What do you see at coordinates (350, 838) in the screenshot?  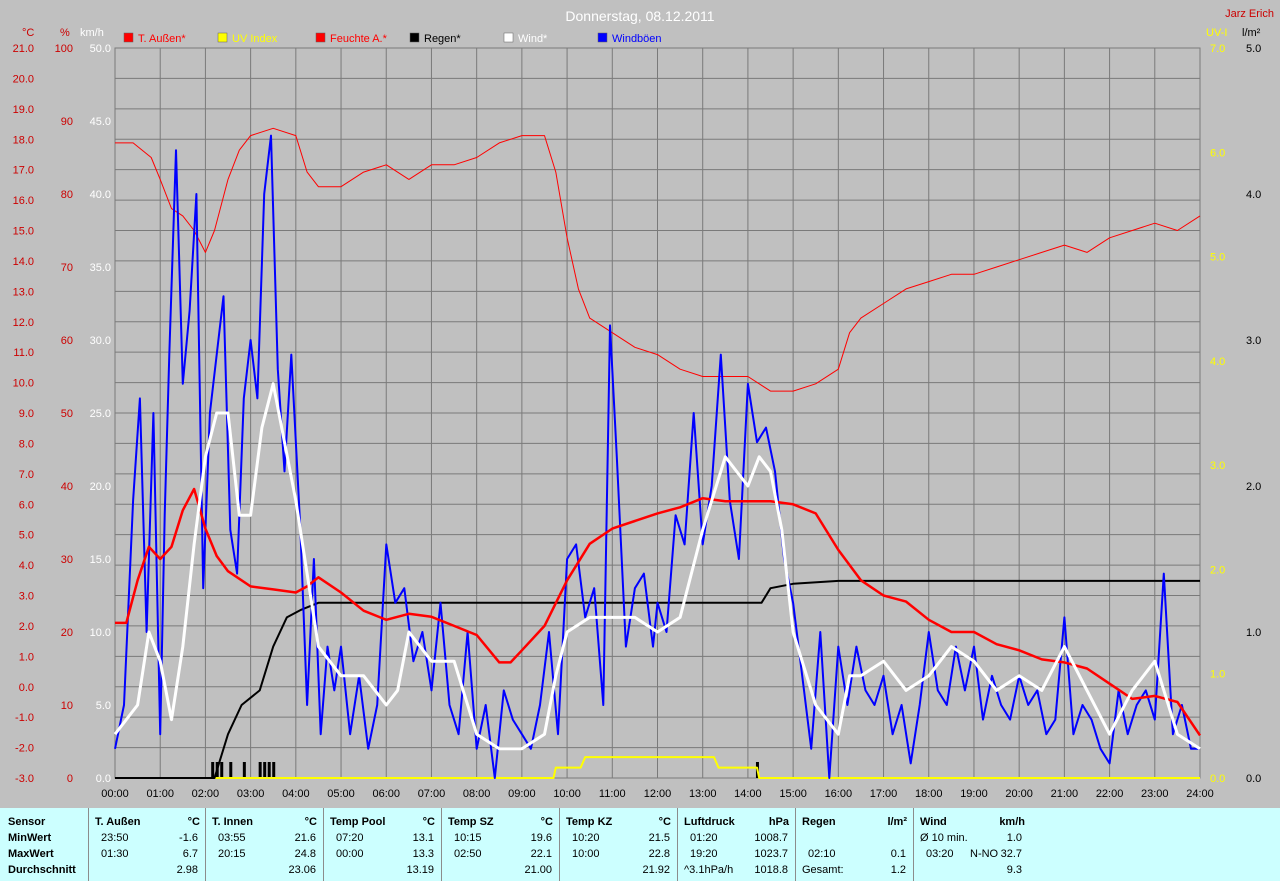 I see `stats-time: 07:20` at bounding box center [350, 838].